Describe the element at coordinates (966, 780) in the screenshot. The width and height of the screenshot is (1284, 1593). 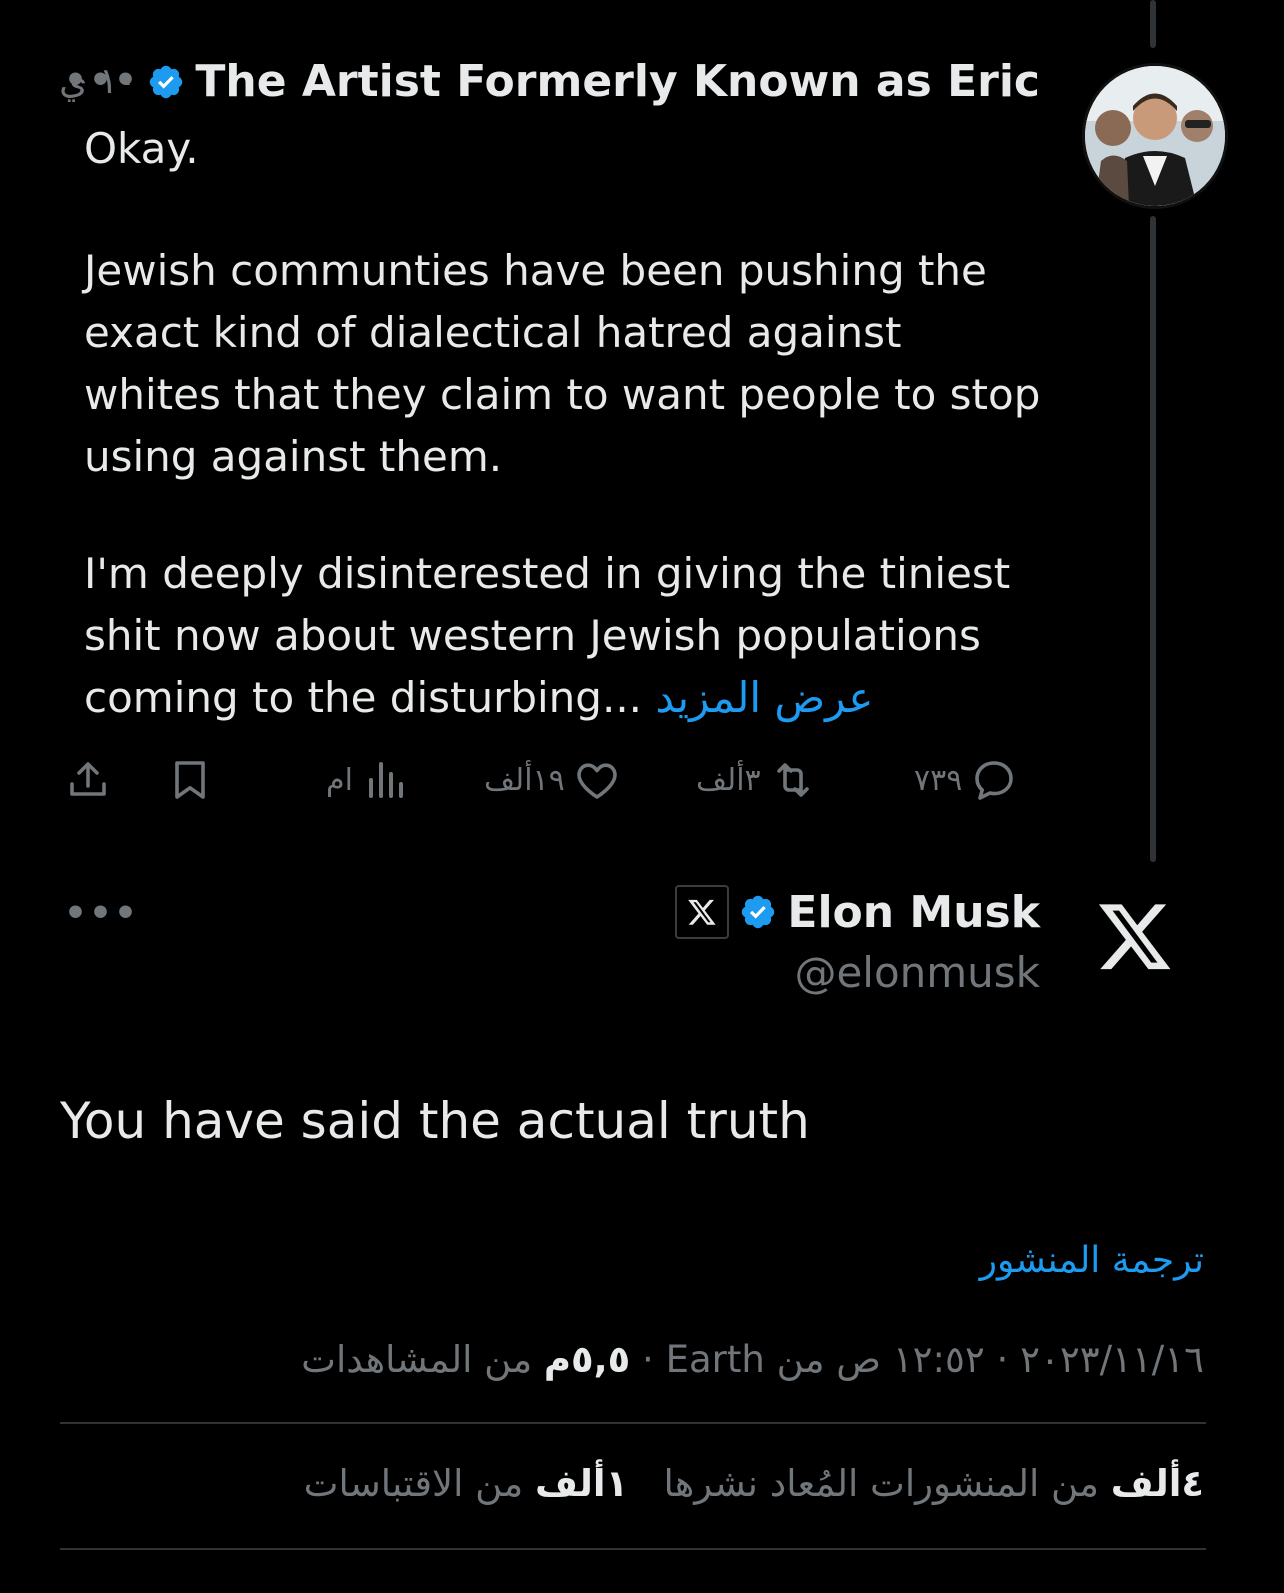
I see `reply-button: ٧٣٩` at that location.